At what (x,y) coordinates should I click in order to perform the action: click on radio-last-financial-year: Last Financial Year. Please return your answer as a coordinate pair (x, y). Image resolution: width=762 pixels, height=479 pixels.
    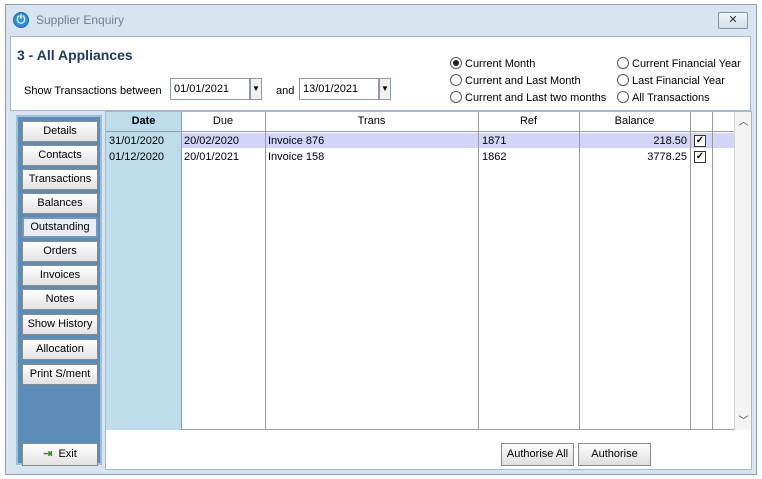
    Looking at the image, I should click on (671, 80).